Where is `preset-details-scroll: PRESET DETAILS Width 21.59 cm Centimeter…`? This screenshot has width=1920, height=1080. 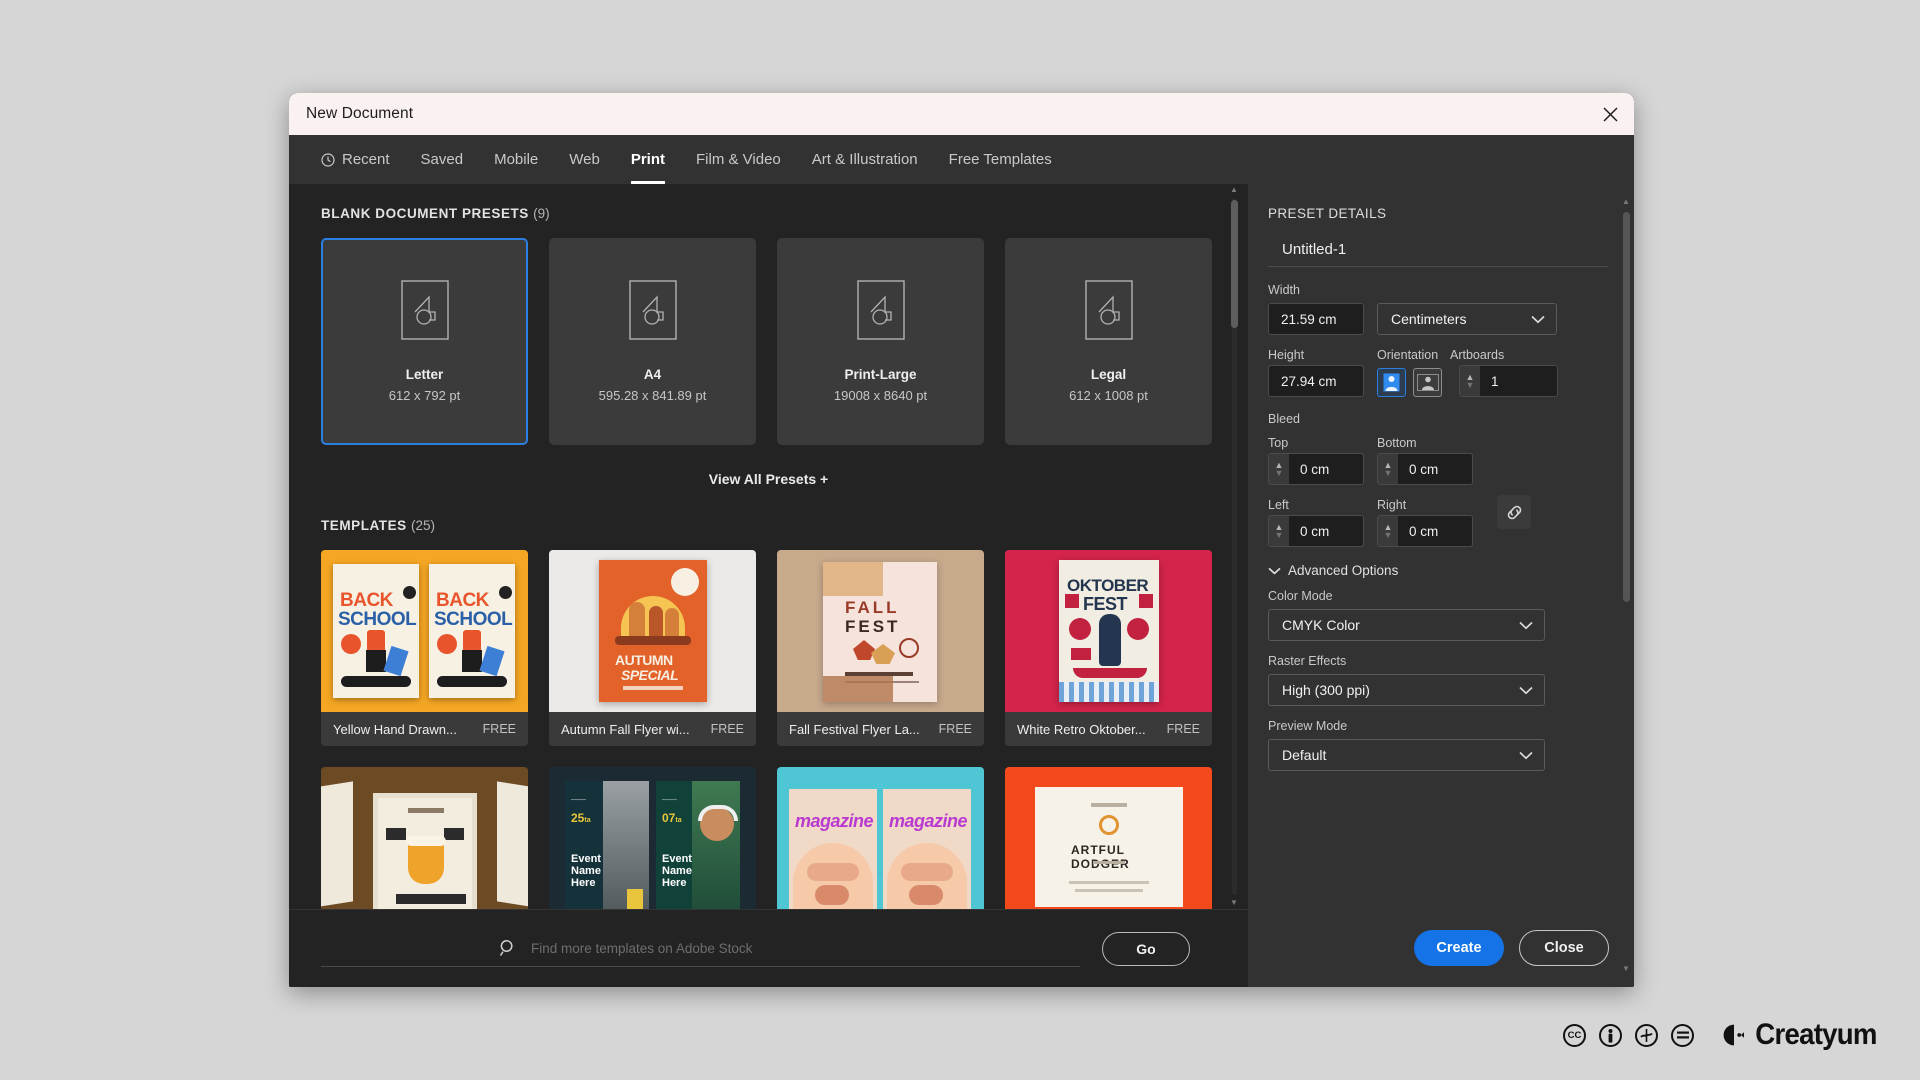 preset-details-scroll: PRESET DETAILS Width 21.59 cm Centimeter… is located at coordinates (1441, 585).